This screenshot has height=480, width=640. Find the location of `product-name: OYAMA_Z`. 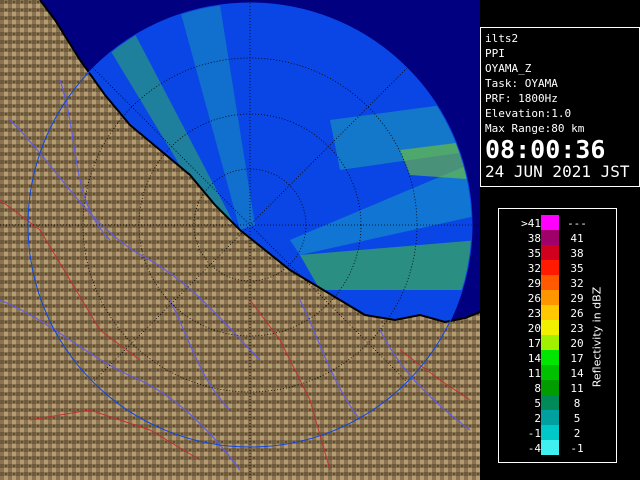

product-name: OYAMA_Z is located at coordinates (508, 68).